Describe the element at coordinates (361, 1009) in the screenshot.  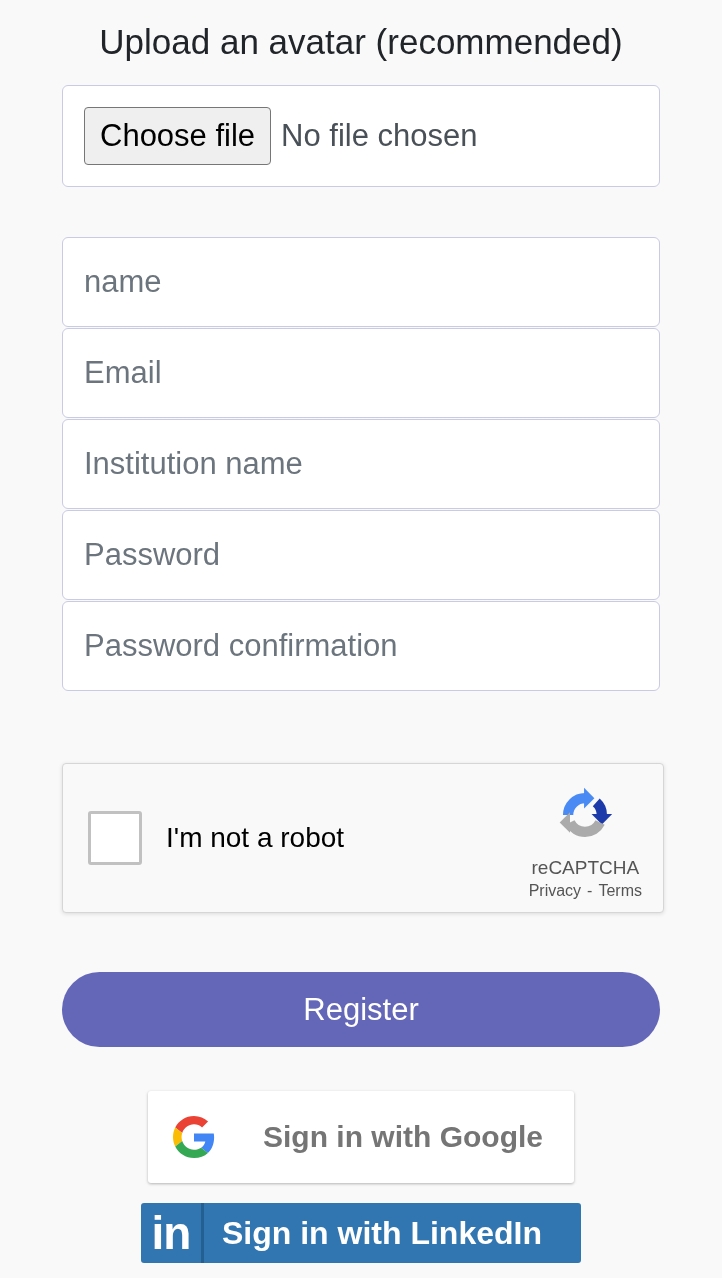
I see `register-button: Register` at that location.